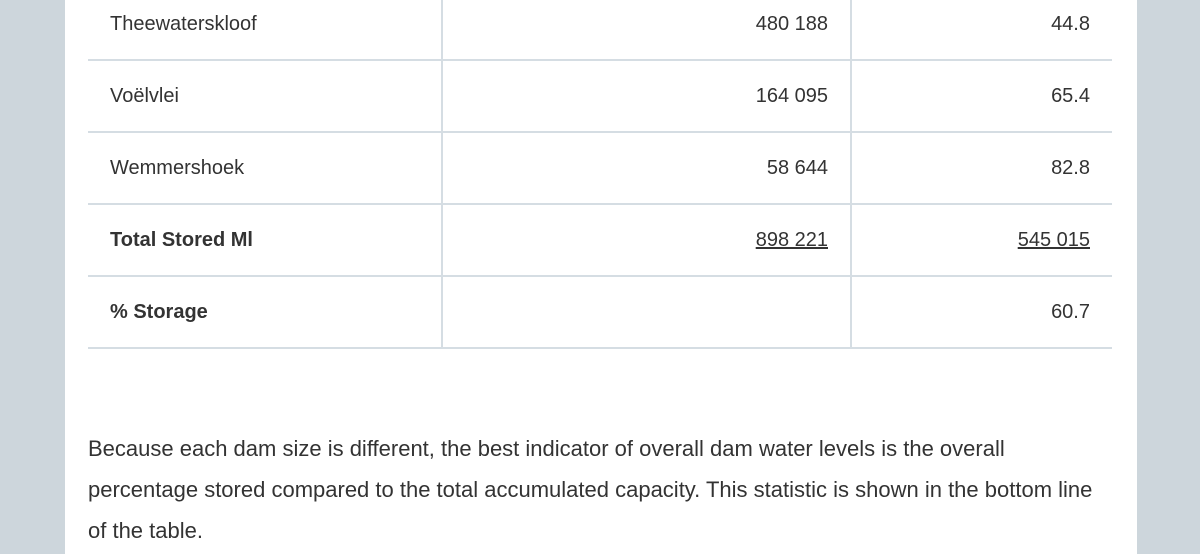  I want to click on dam-percent: 82.8, so click(981, 168).